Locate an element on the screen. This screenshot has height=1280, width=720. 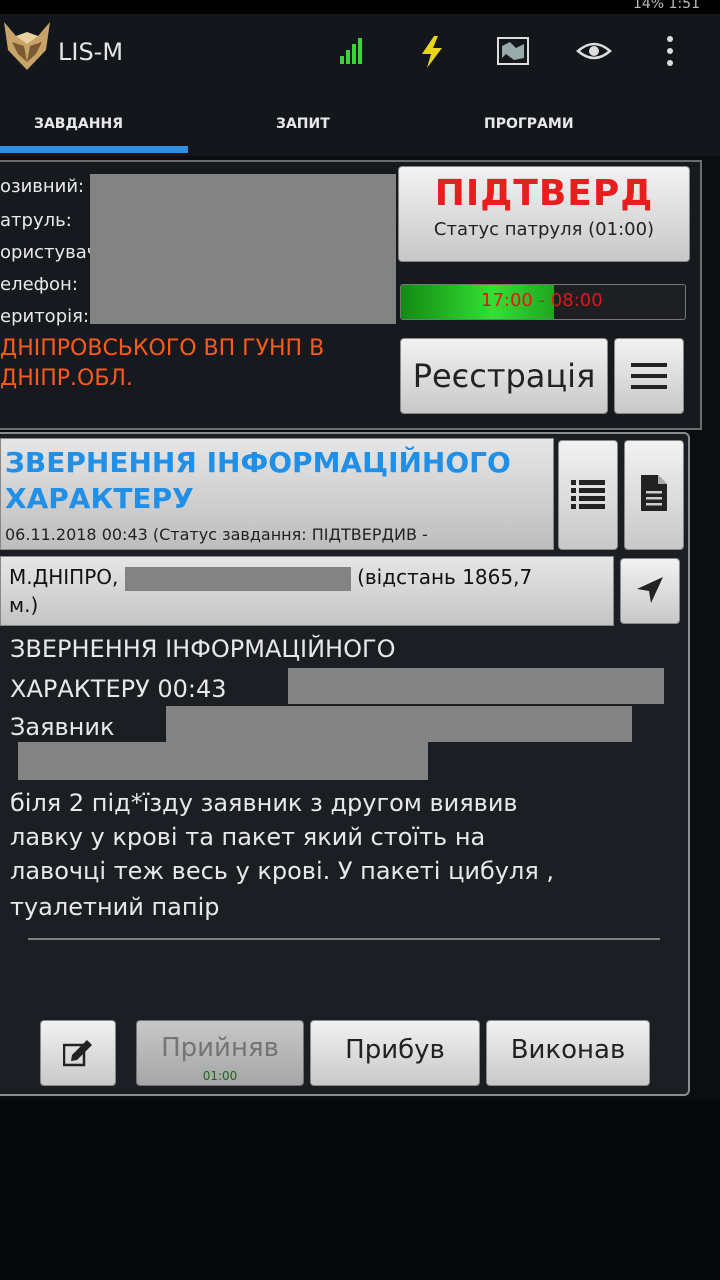
address-city: М.ДНІПРО, is located at coordinates (64, 577).